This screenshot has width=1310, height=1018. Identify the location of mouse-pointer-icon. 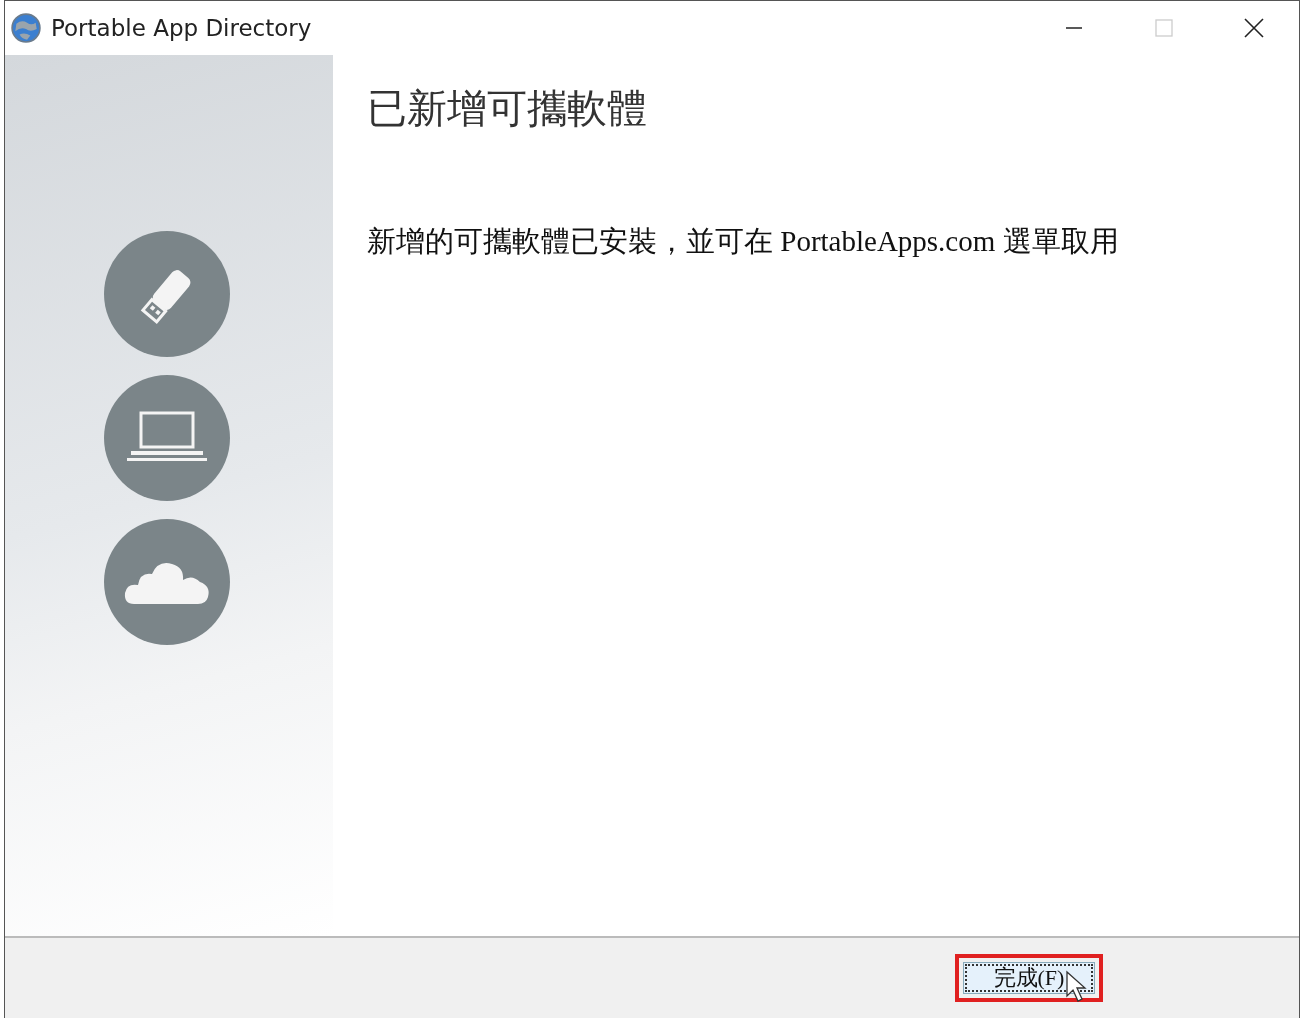
(1077, 987).